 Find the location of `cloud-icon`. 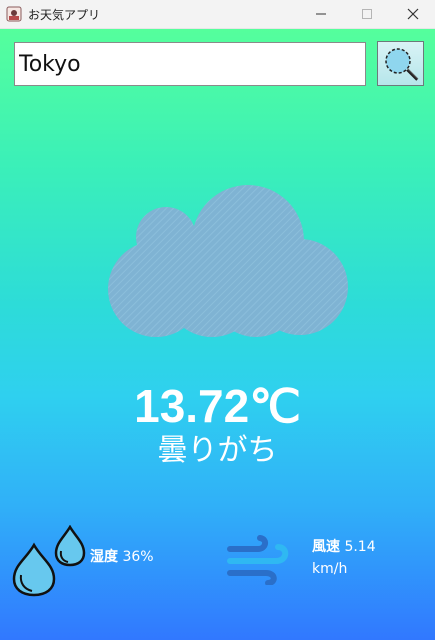

cloud-icon is located at coordinates (228, 261).